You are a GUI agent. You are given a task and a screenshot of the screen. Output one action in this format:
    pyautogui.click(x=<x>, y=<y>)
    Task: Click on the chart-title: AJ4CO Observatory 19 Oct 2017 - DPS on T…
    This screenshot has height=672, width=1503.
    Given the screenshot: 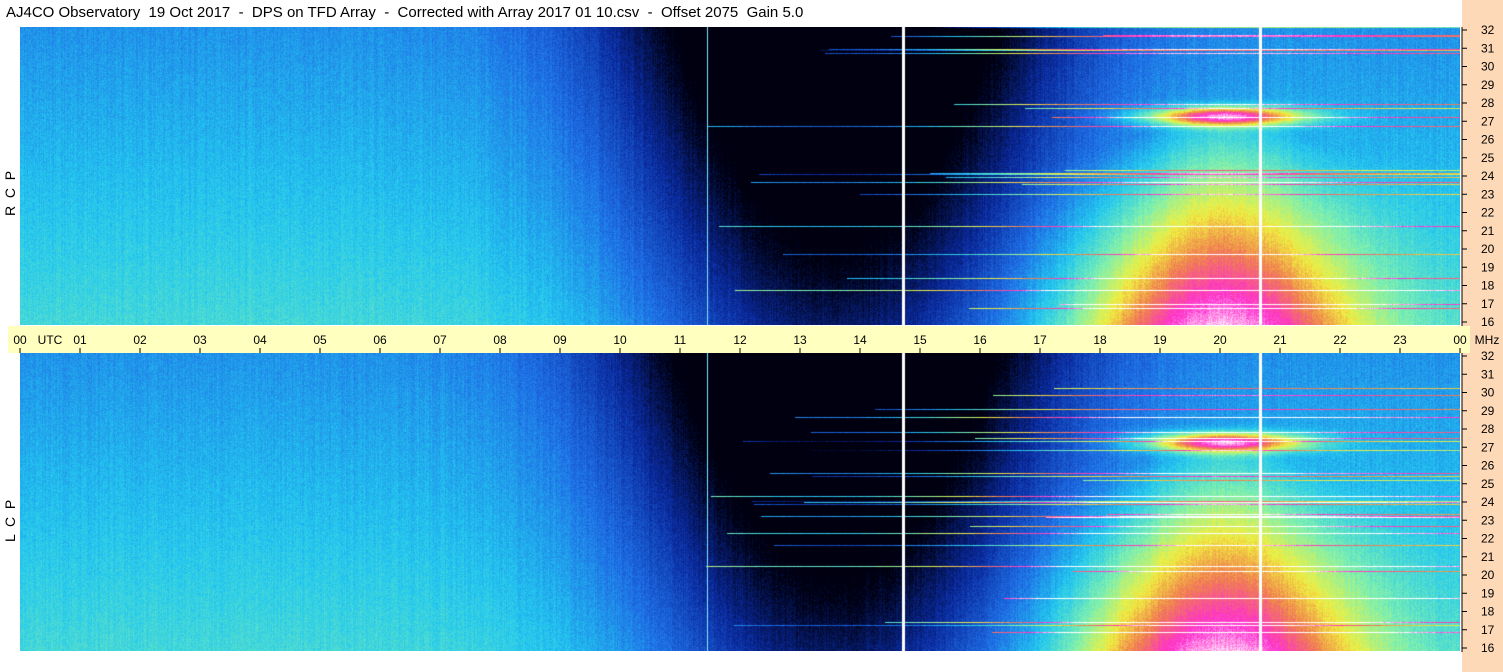 What is the action you would take?
    pyautogui.click(x=405, y=12)
    